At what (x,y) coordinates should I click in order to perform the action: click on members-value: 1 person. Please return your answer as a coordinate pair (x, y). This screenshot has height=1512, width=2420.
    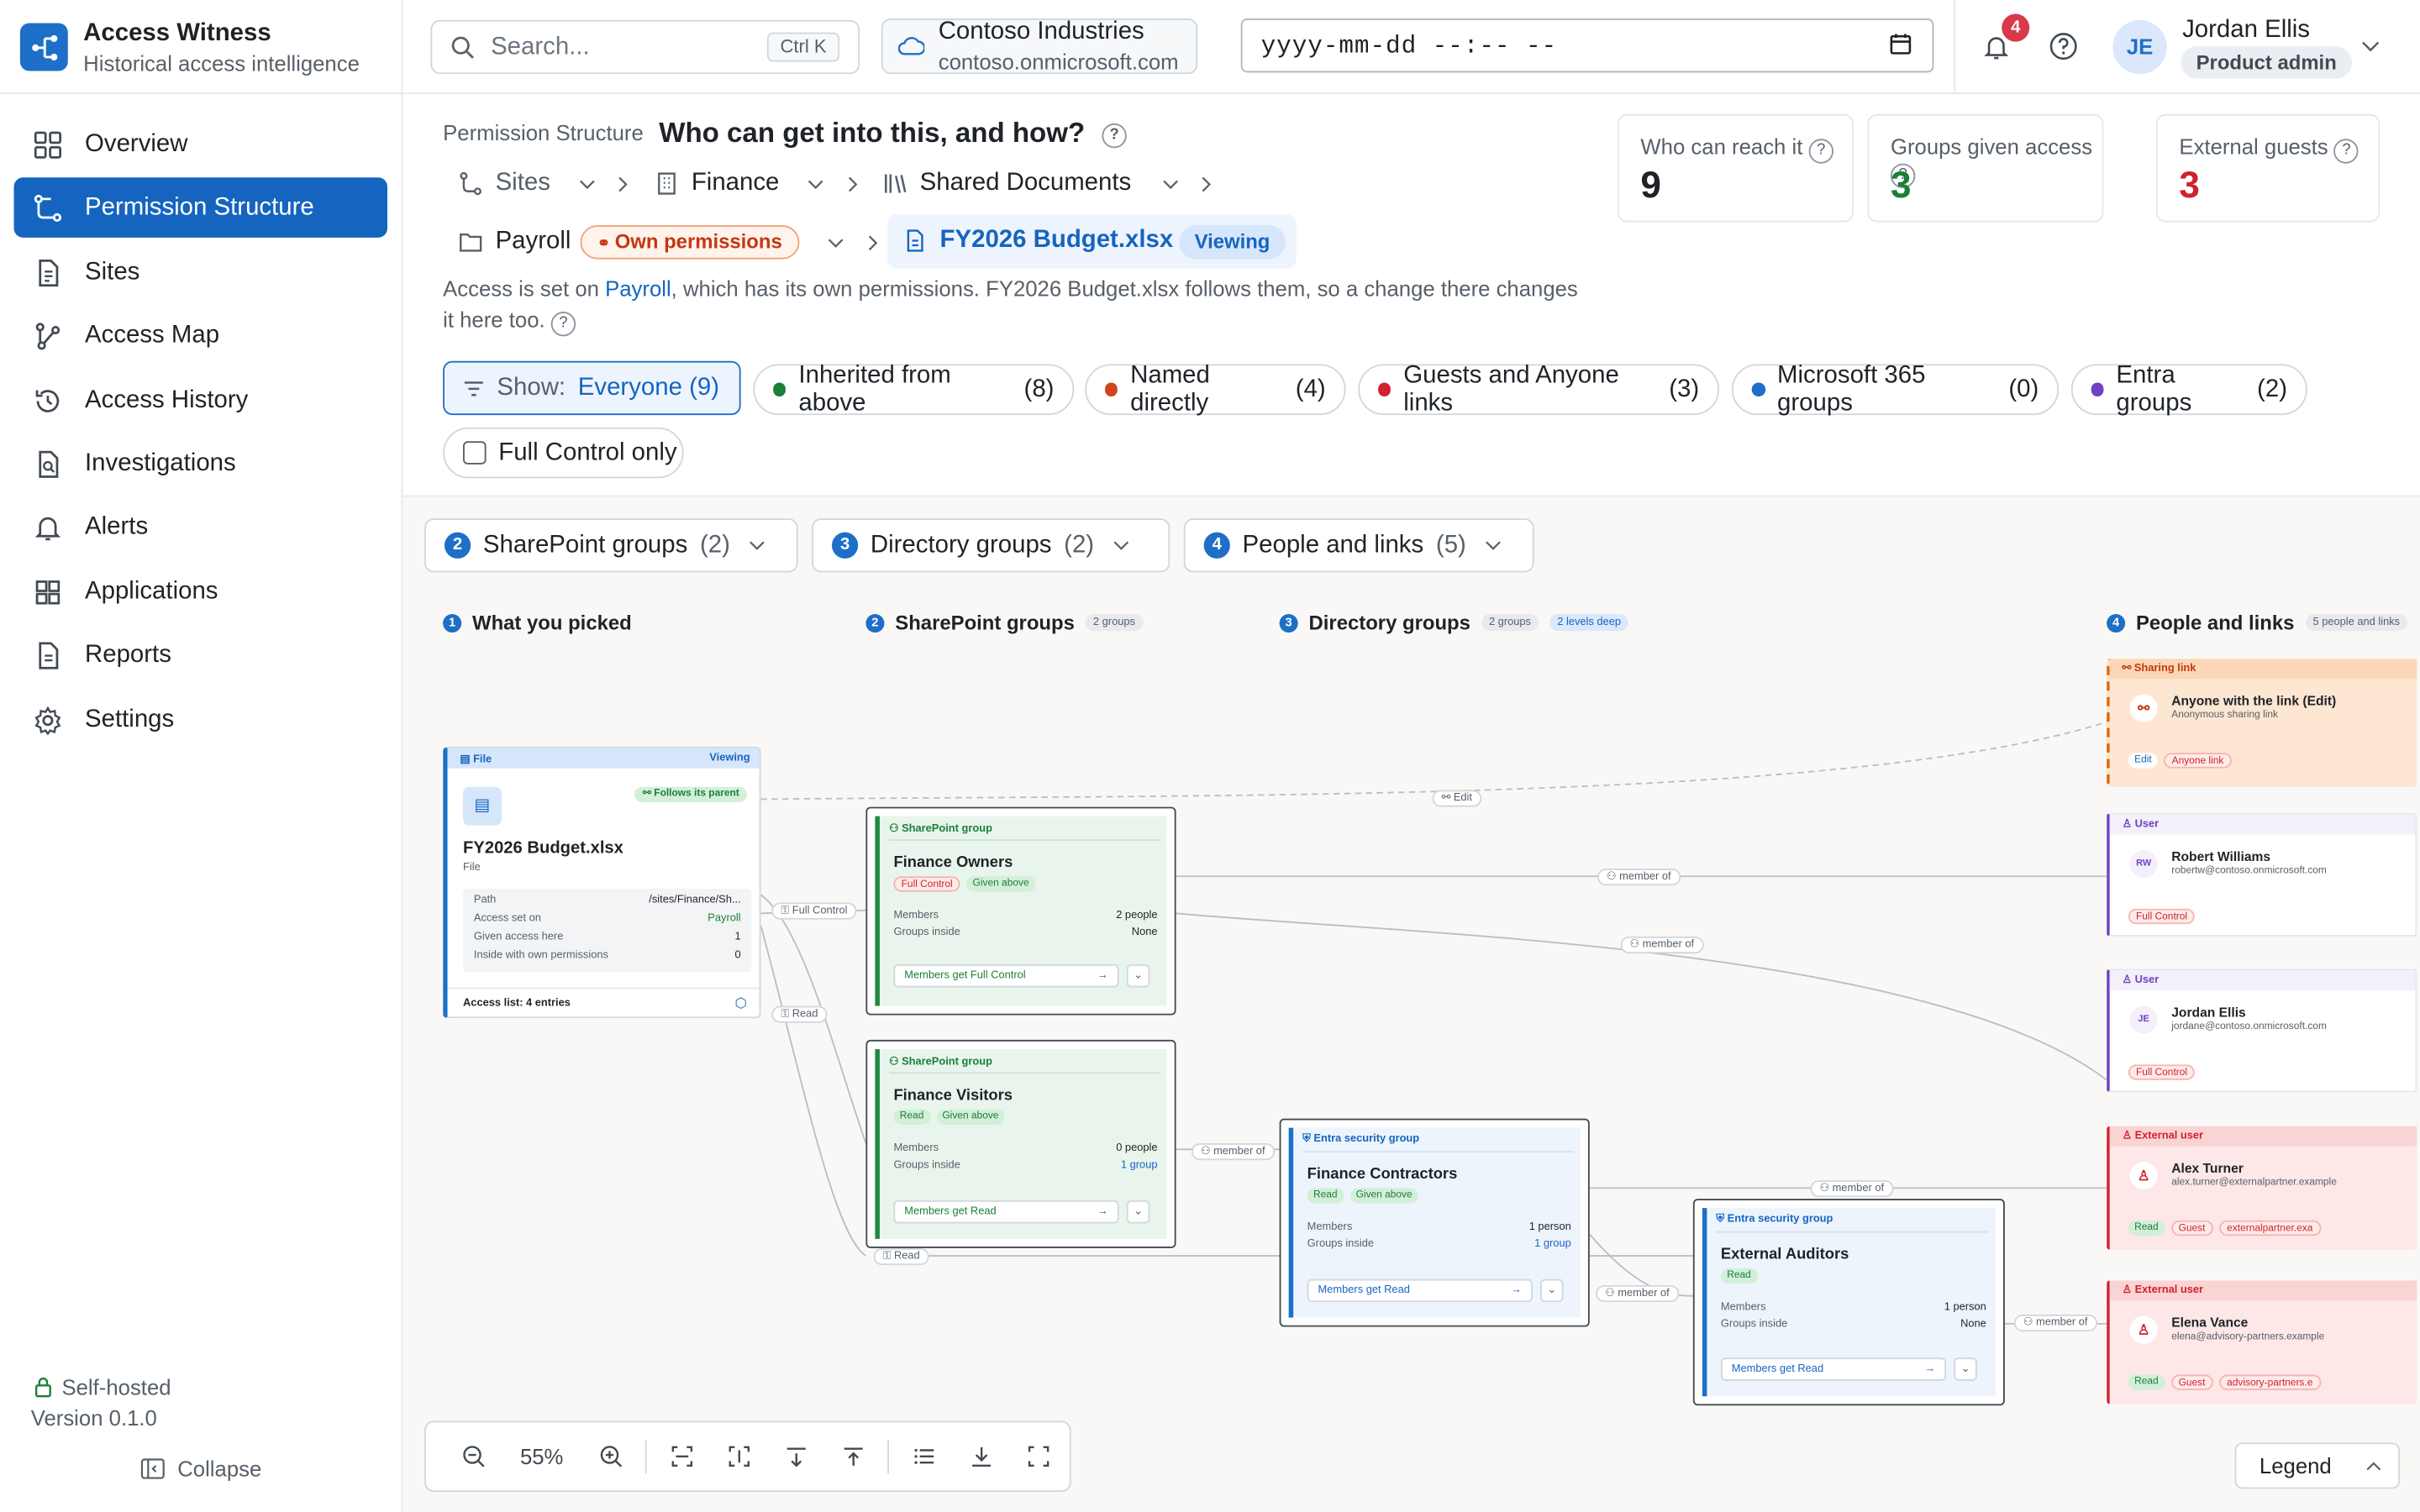
    Looking at the image, I should click on (1965, 1308).